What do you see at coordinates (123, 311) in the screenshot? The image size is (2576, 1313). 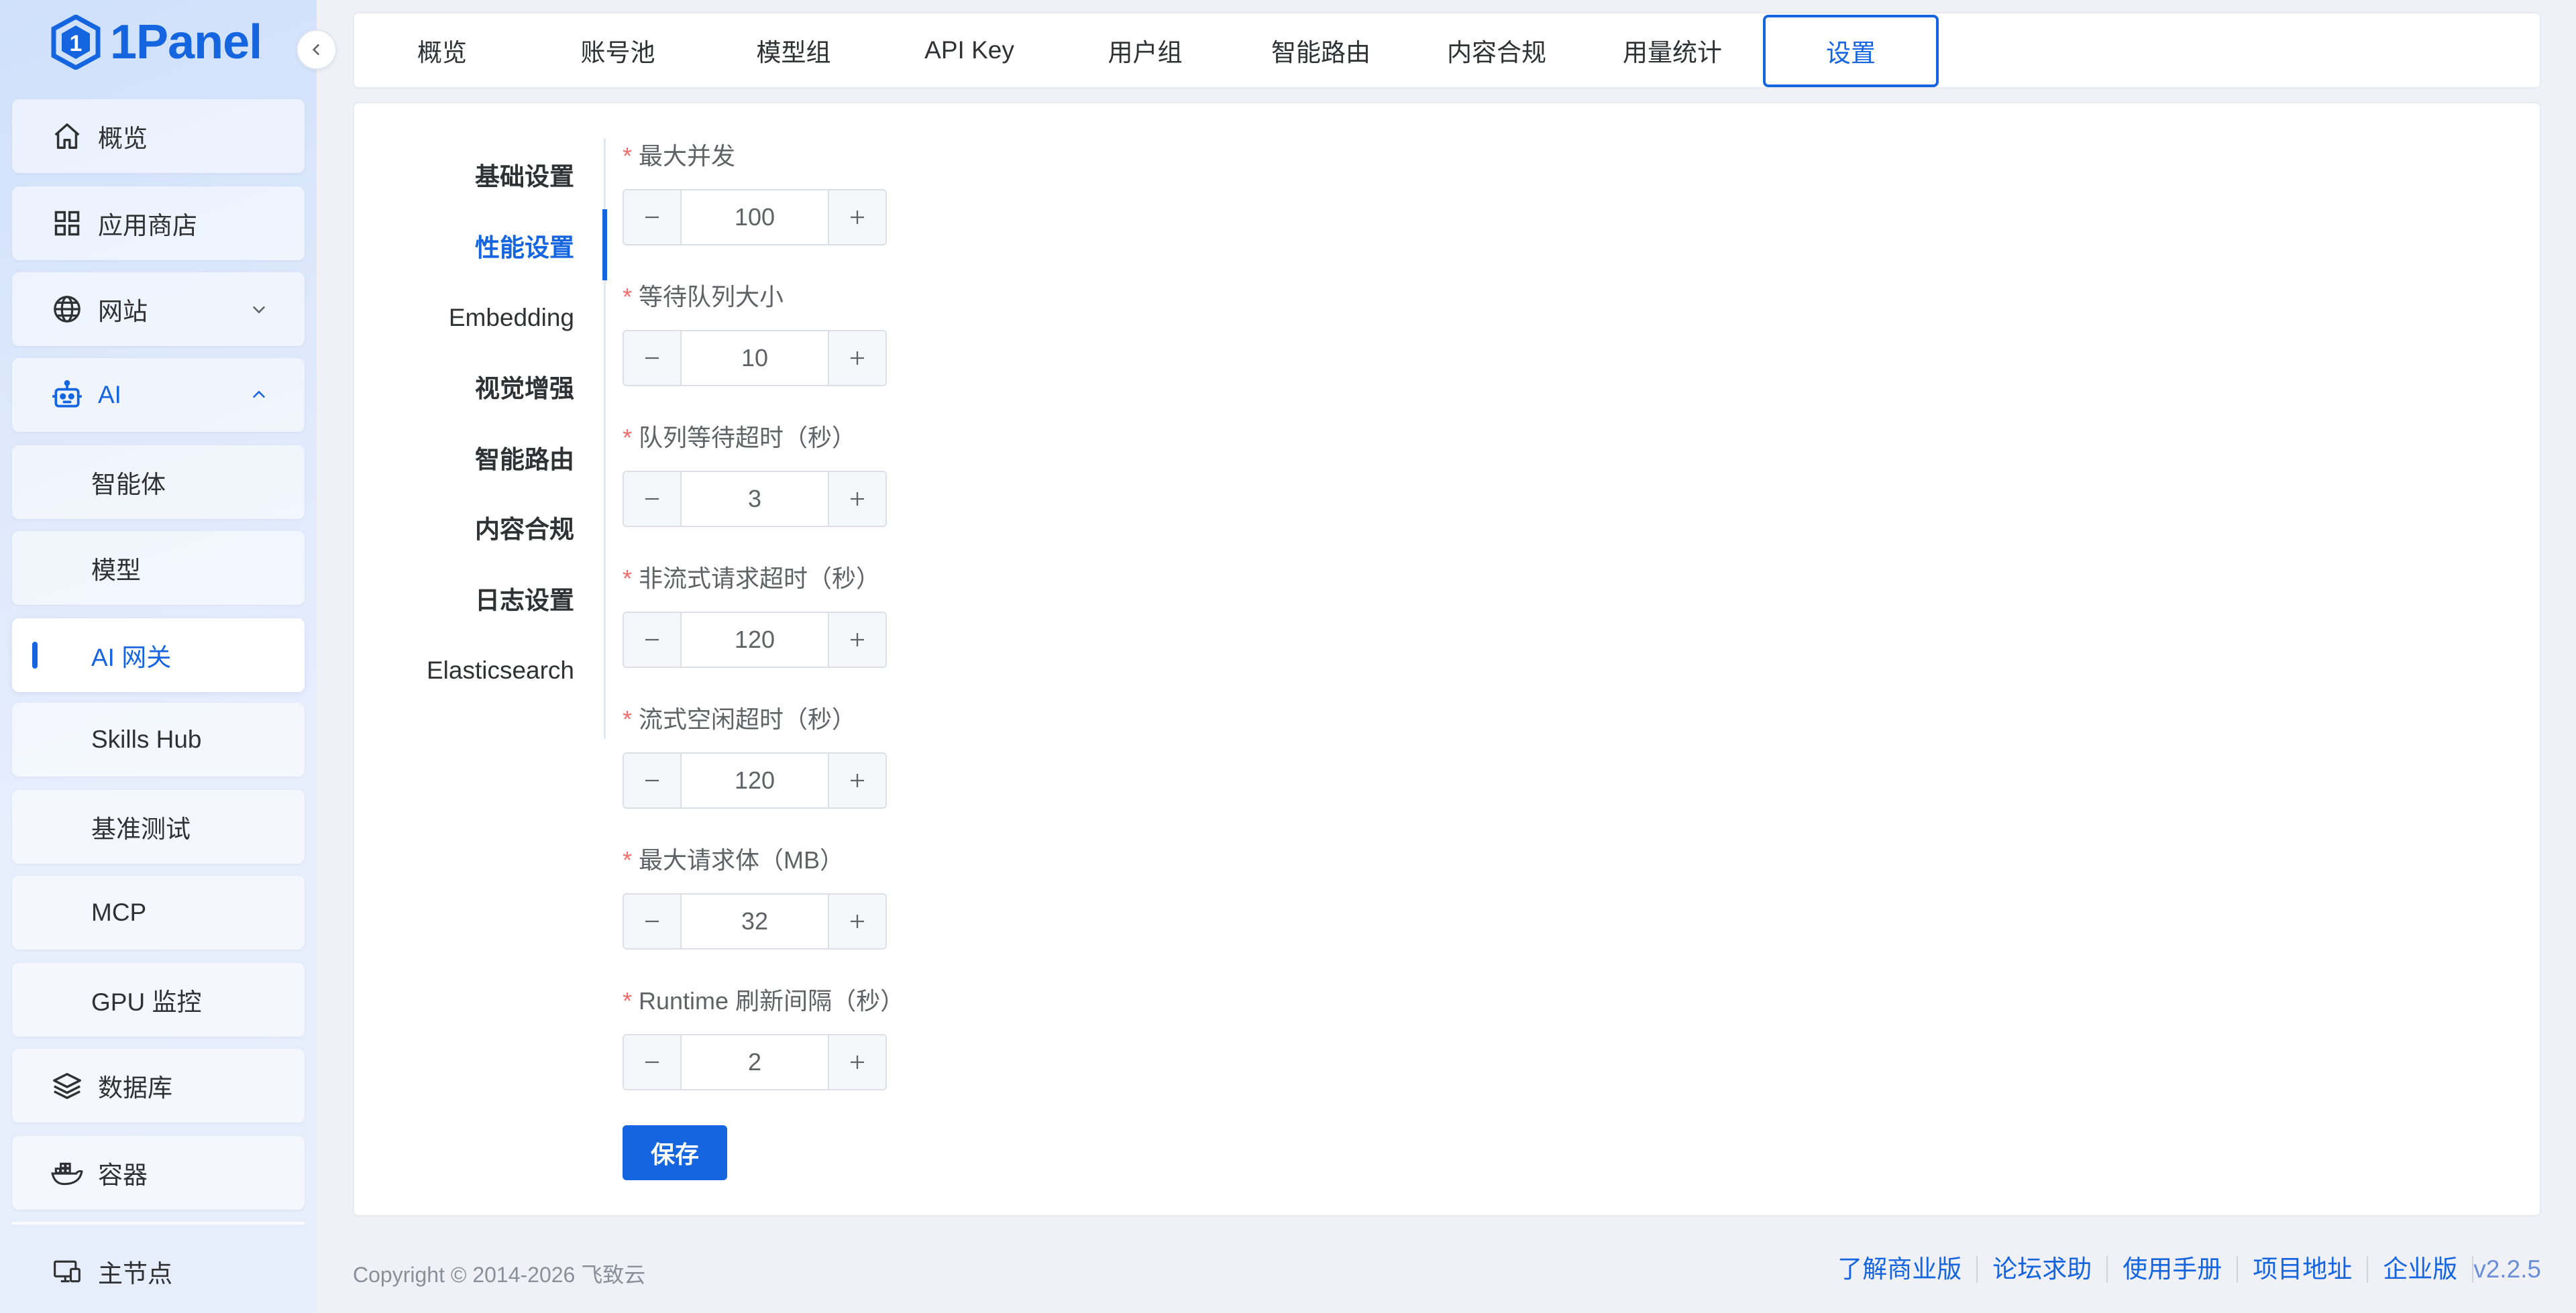 I see `sidebar-item-label: 网站` at bounding box center [123, 311].